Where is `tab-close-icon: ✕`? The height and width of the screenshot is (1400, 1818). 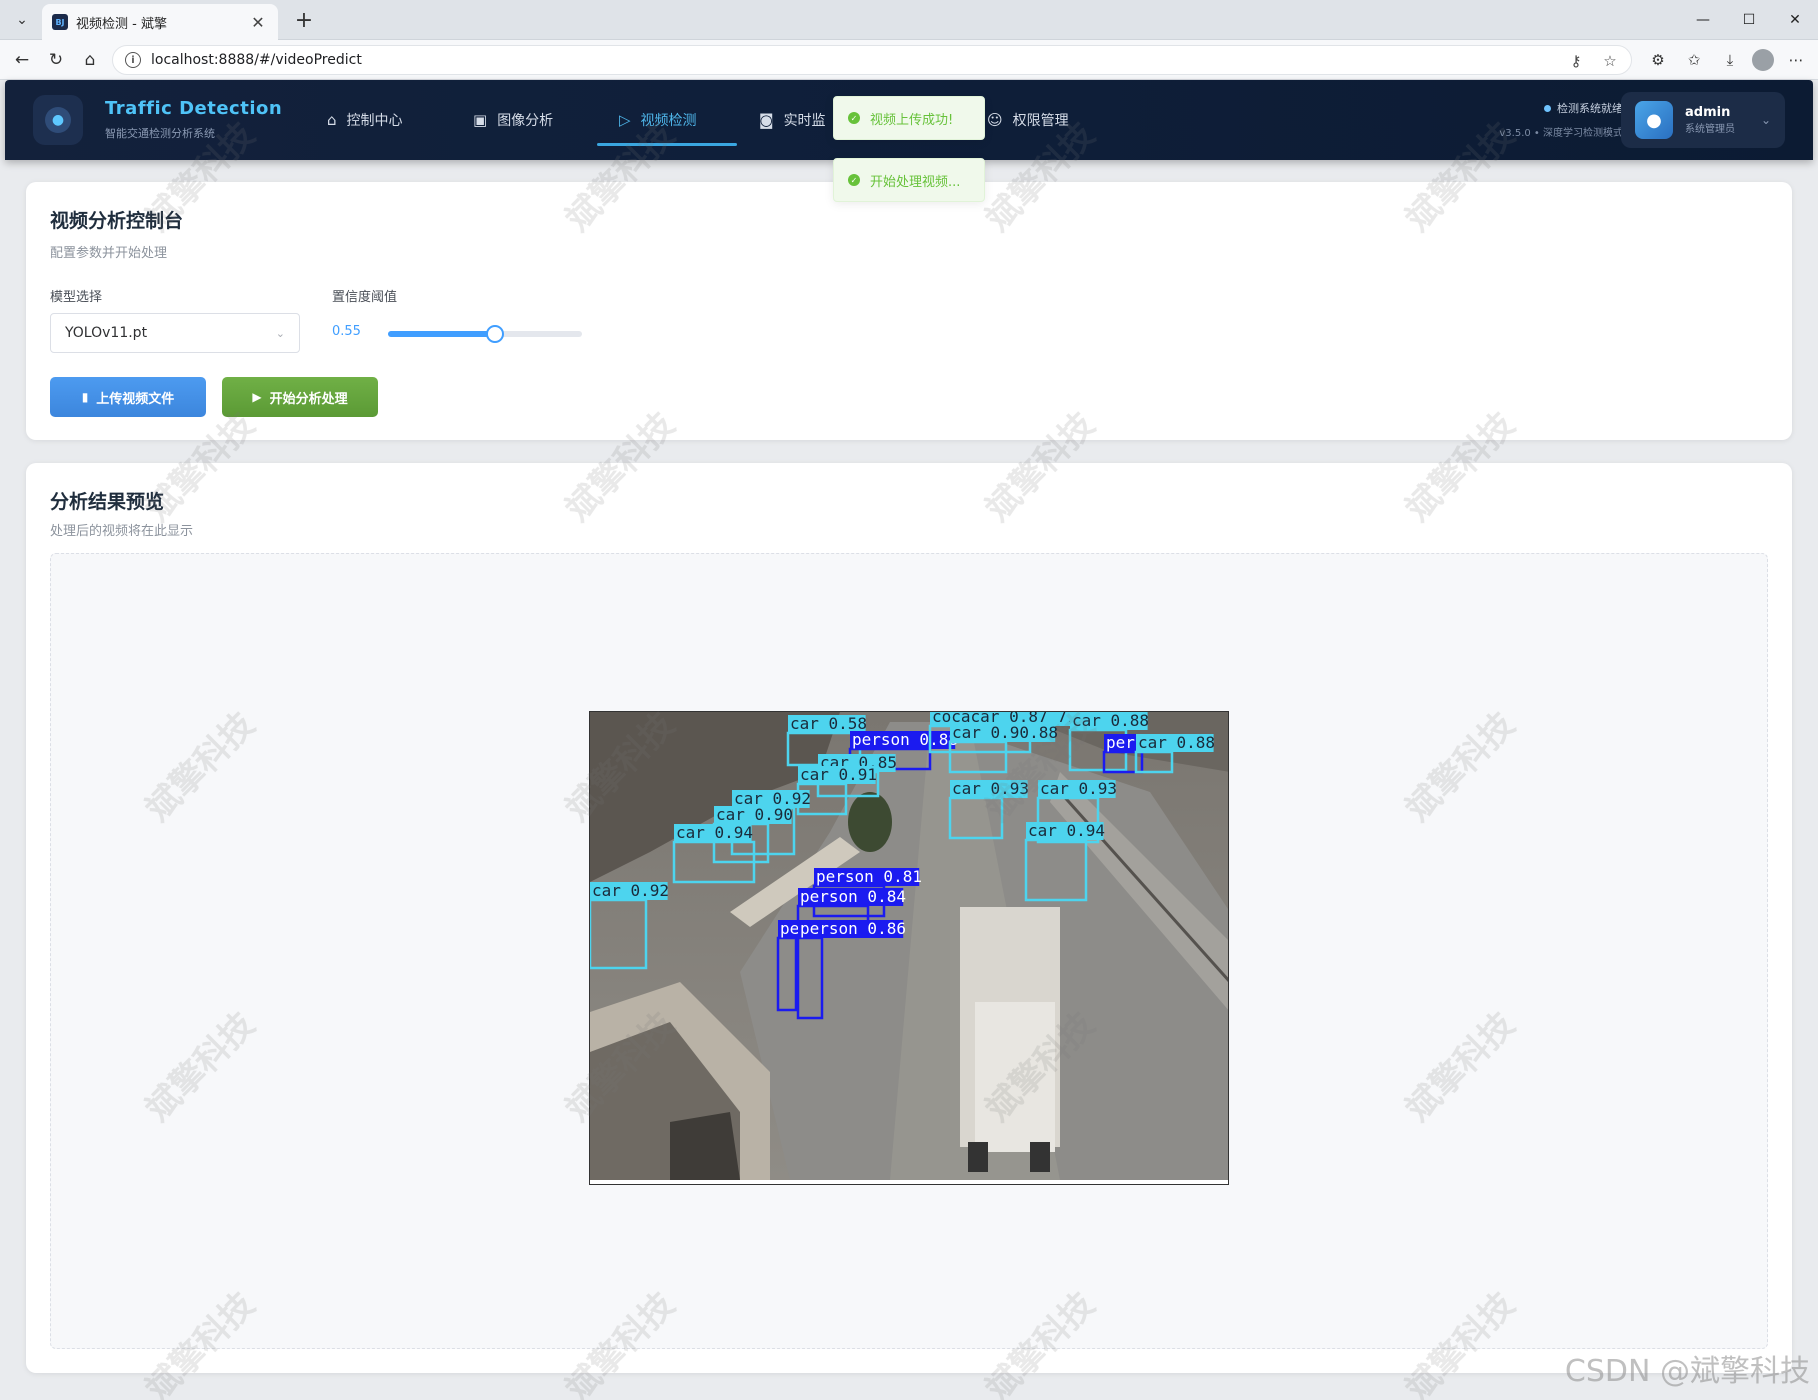 tab-close-icon: ✕ is located at coordinates (258, 22).